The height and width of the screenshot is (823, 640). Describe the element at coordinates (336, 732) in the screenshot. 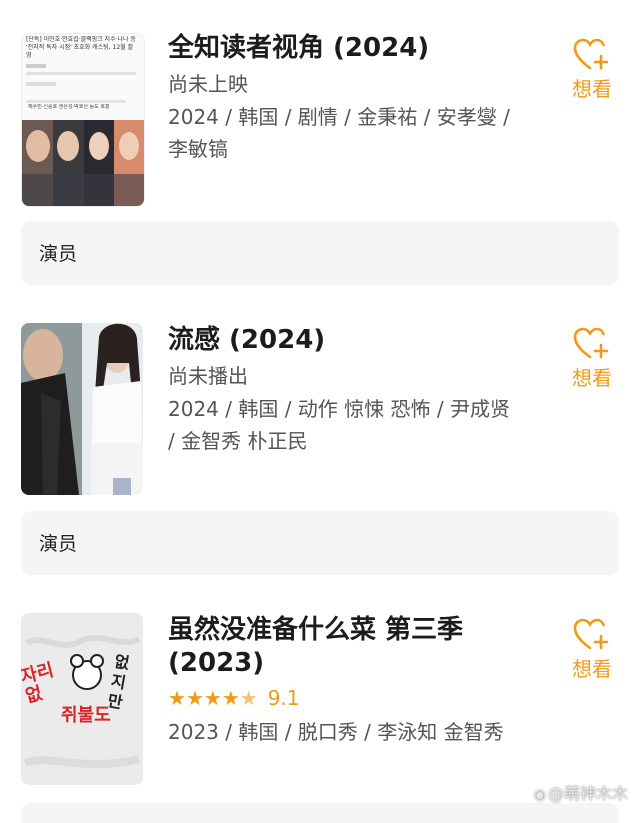

I see `movie-meta: 2023 / 韩国 / 脱口秀 / 李泳知 金智秀` at that location.